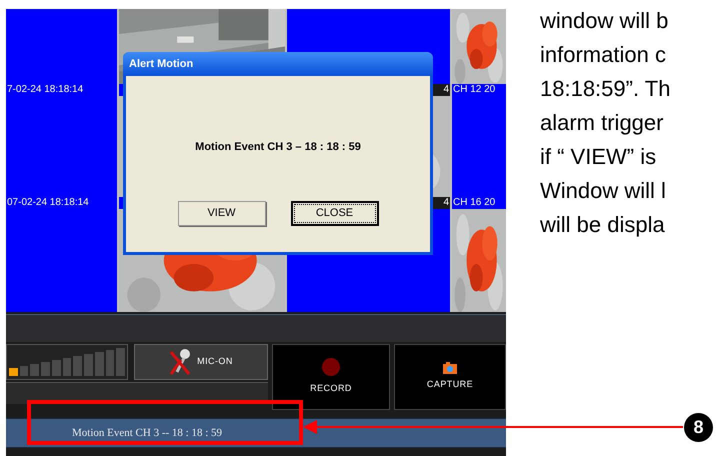  What do you see at coordinates (201, 362) in the screenshot?
I see `mic-button: MIC-ON` at bounding box center [201, 362].